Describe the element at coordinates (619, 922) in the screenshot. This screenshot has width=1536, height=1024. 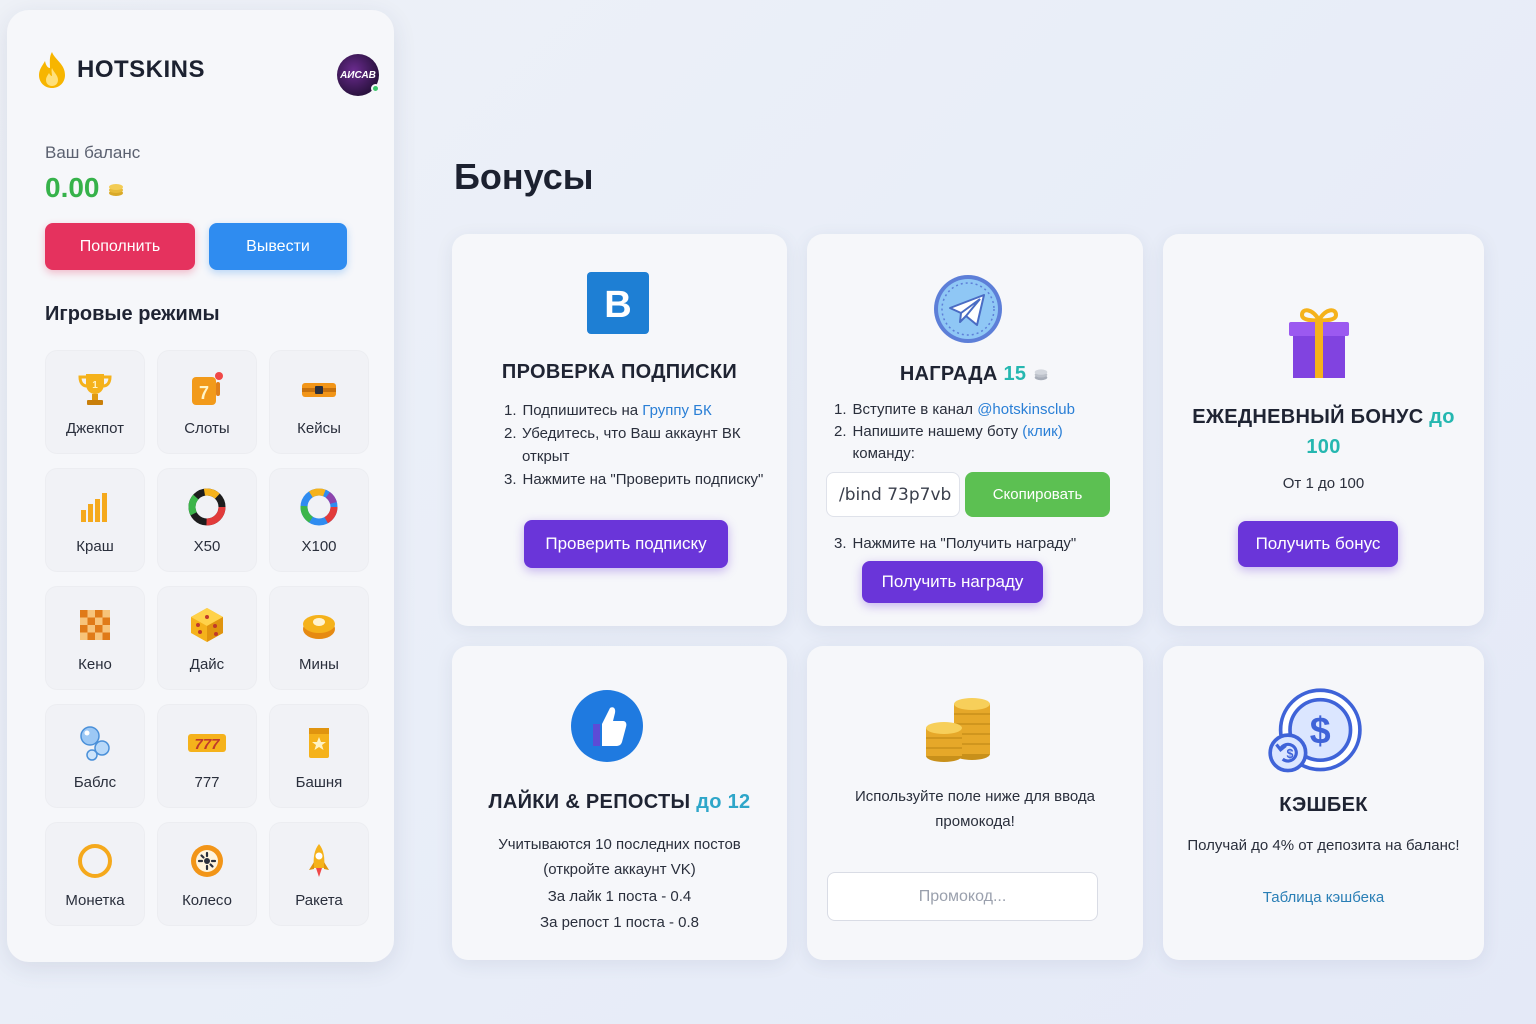
I see `likes-line: За репост 1 поста - 0.8` at that location.